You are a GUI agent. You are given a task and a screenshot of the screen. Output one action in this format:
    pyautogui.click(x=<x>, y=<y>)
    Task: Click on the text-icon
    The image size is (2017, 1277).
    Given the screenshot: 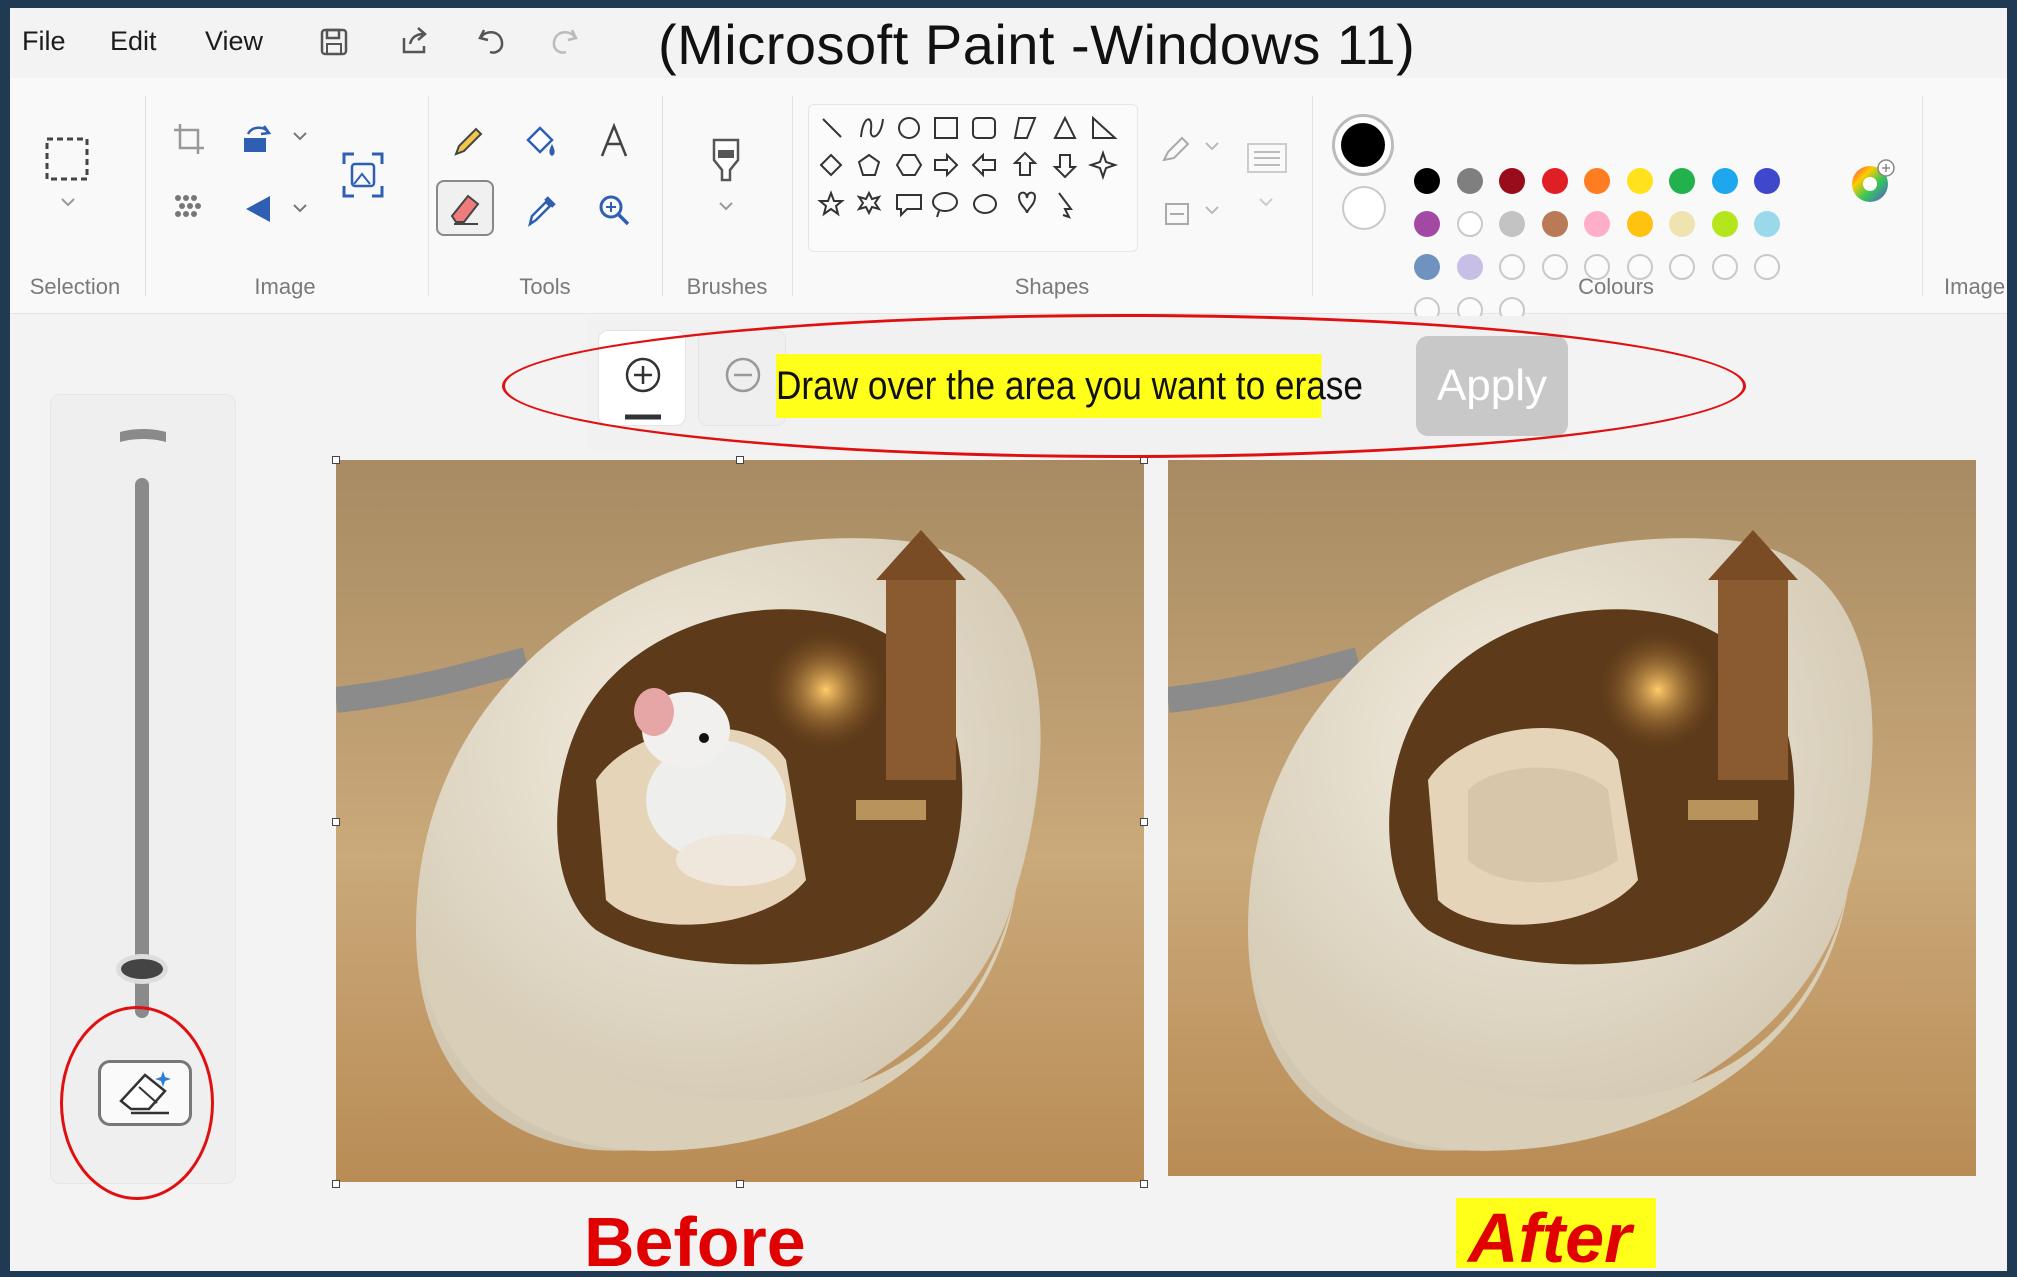 What is the action you would take?
    pyautogui.click(x=614, y=142)
    